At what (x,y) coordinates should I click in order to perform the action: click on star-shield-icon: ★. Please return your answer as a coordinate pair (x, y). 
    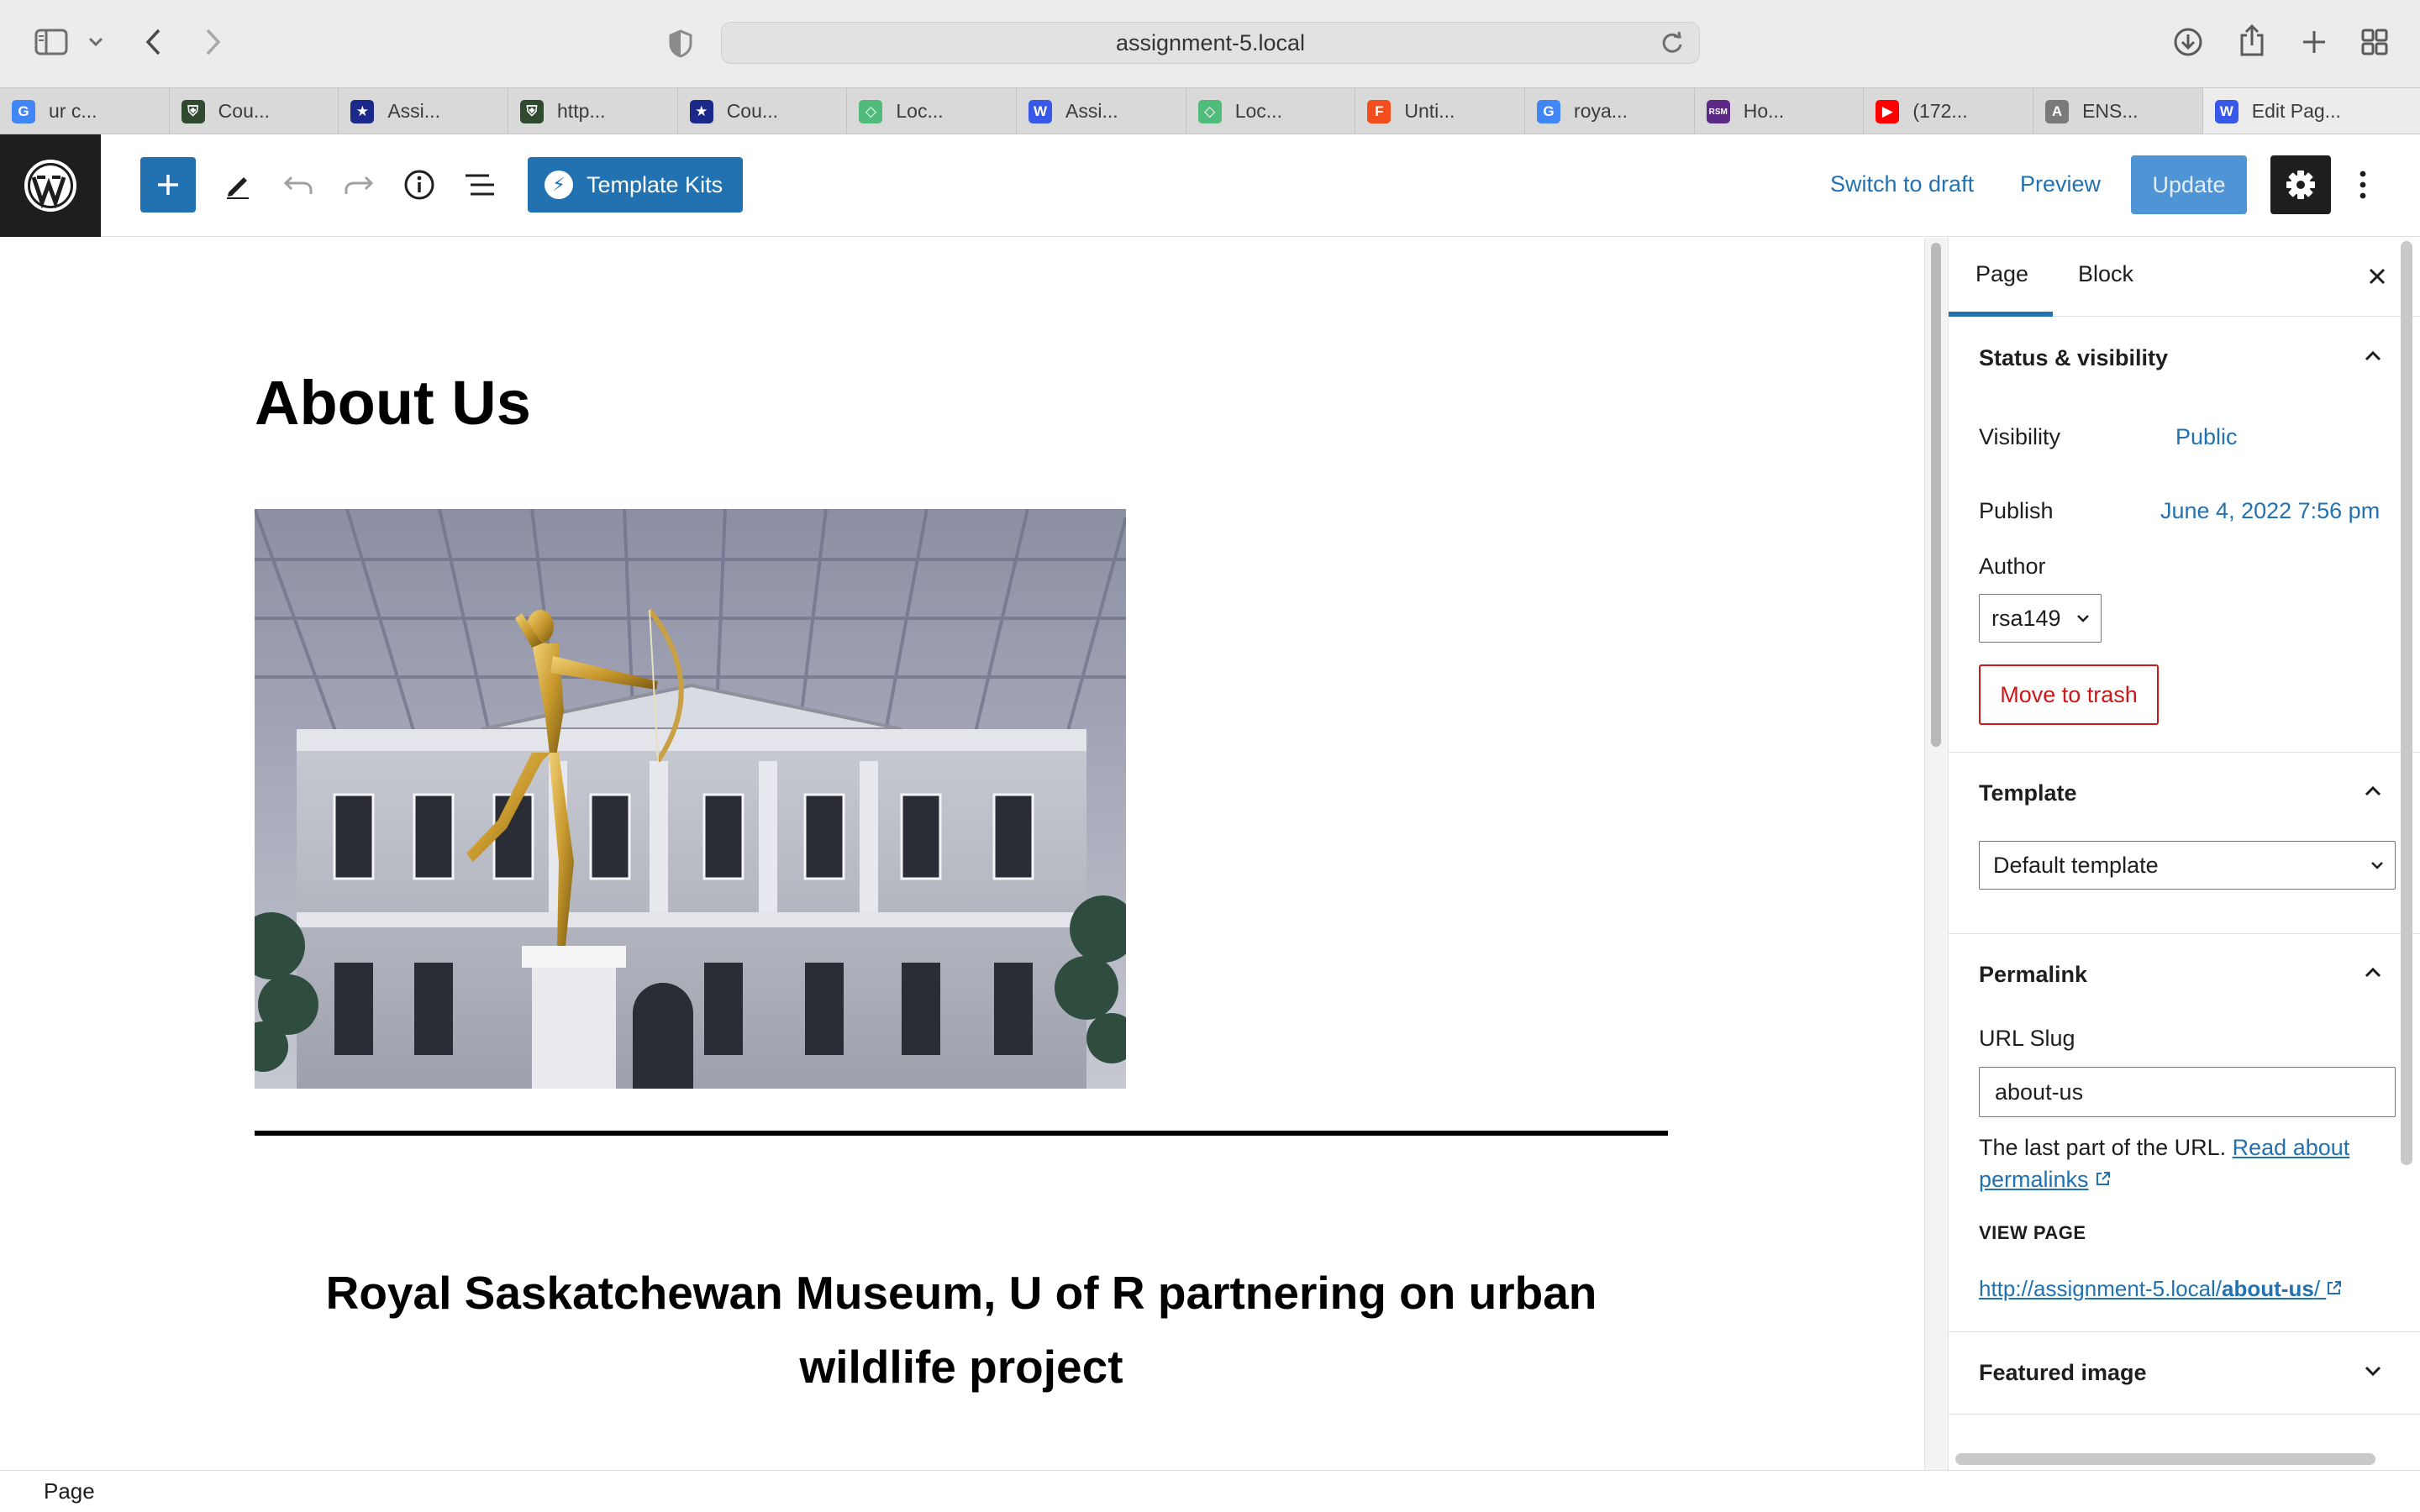
    Looking at the image, I should click on (362, 111).